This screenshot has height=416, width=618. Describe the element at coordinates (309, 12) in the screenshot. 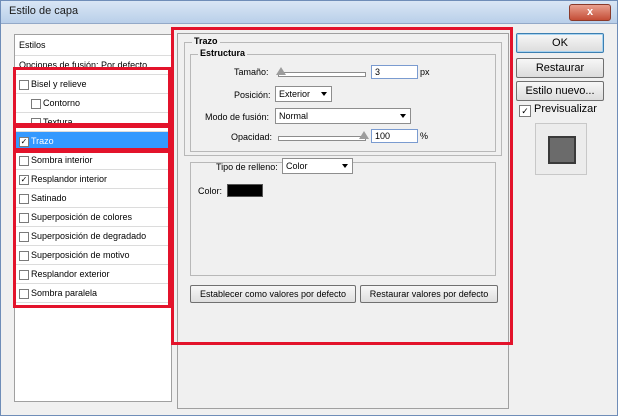

I see `title-bar: Estilo de capa x` at that location.